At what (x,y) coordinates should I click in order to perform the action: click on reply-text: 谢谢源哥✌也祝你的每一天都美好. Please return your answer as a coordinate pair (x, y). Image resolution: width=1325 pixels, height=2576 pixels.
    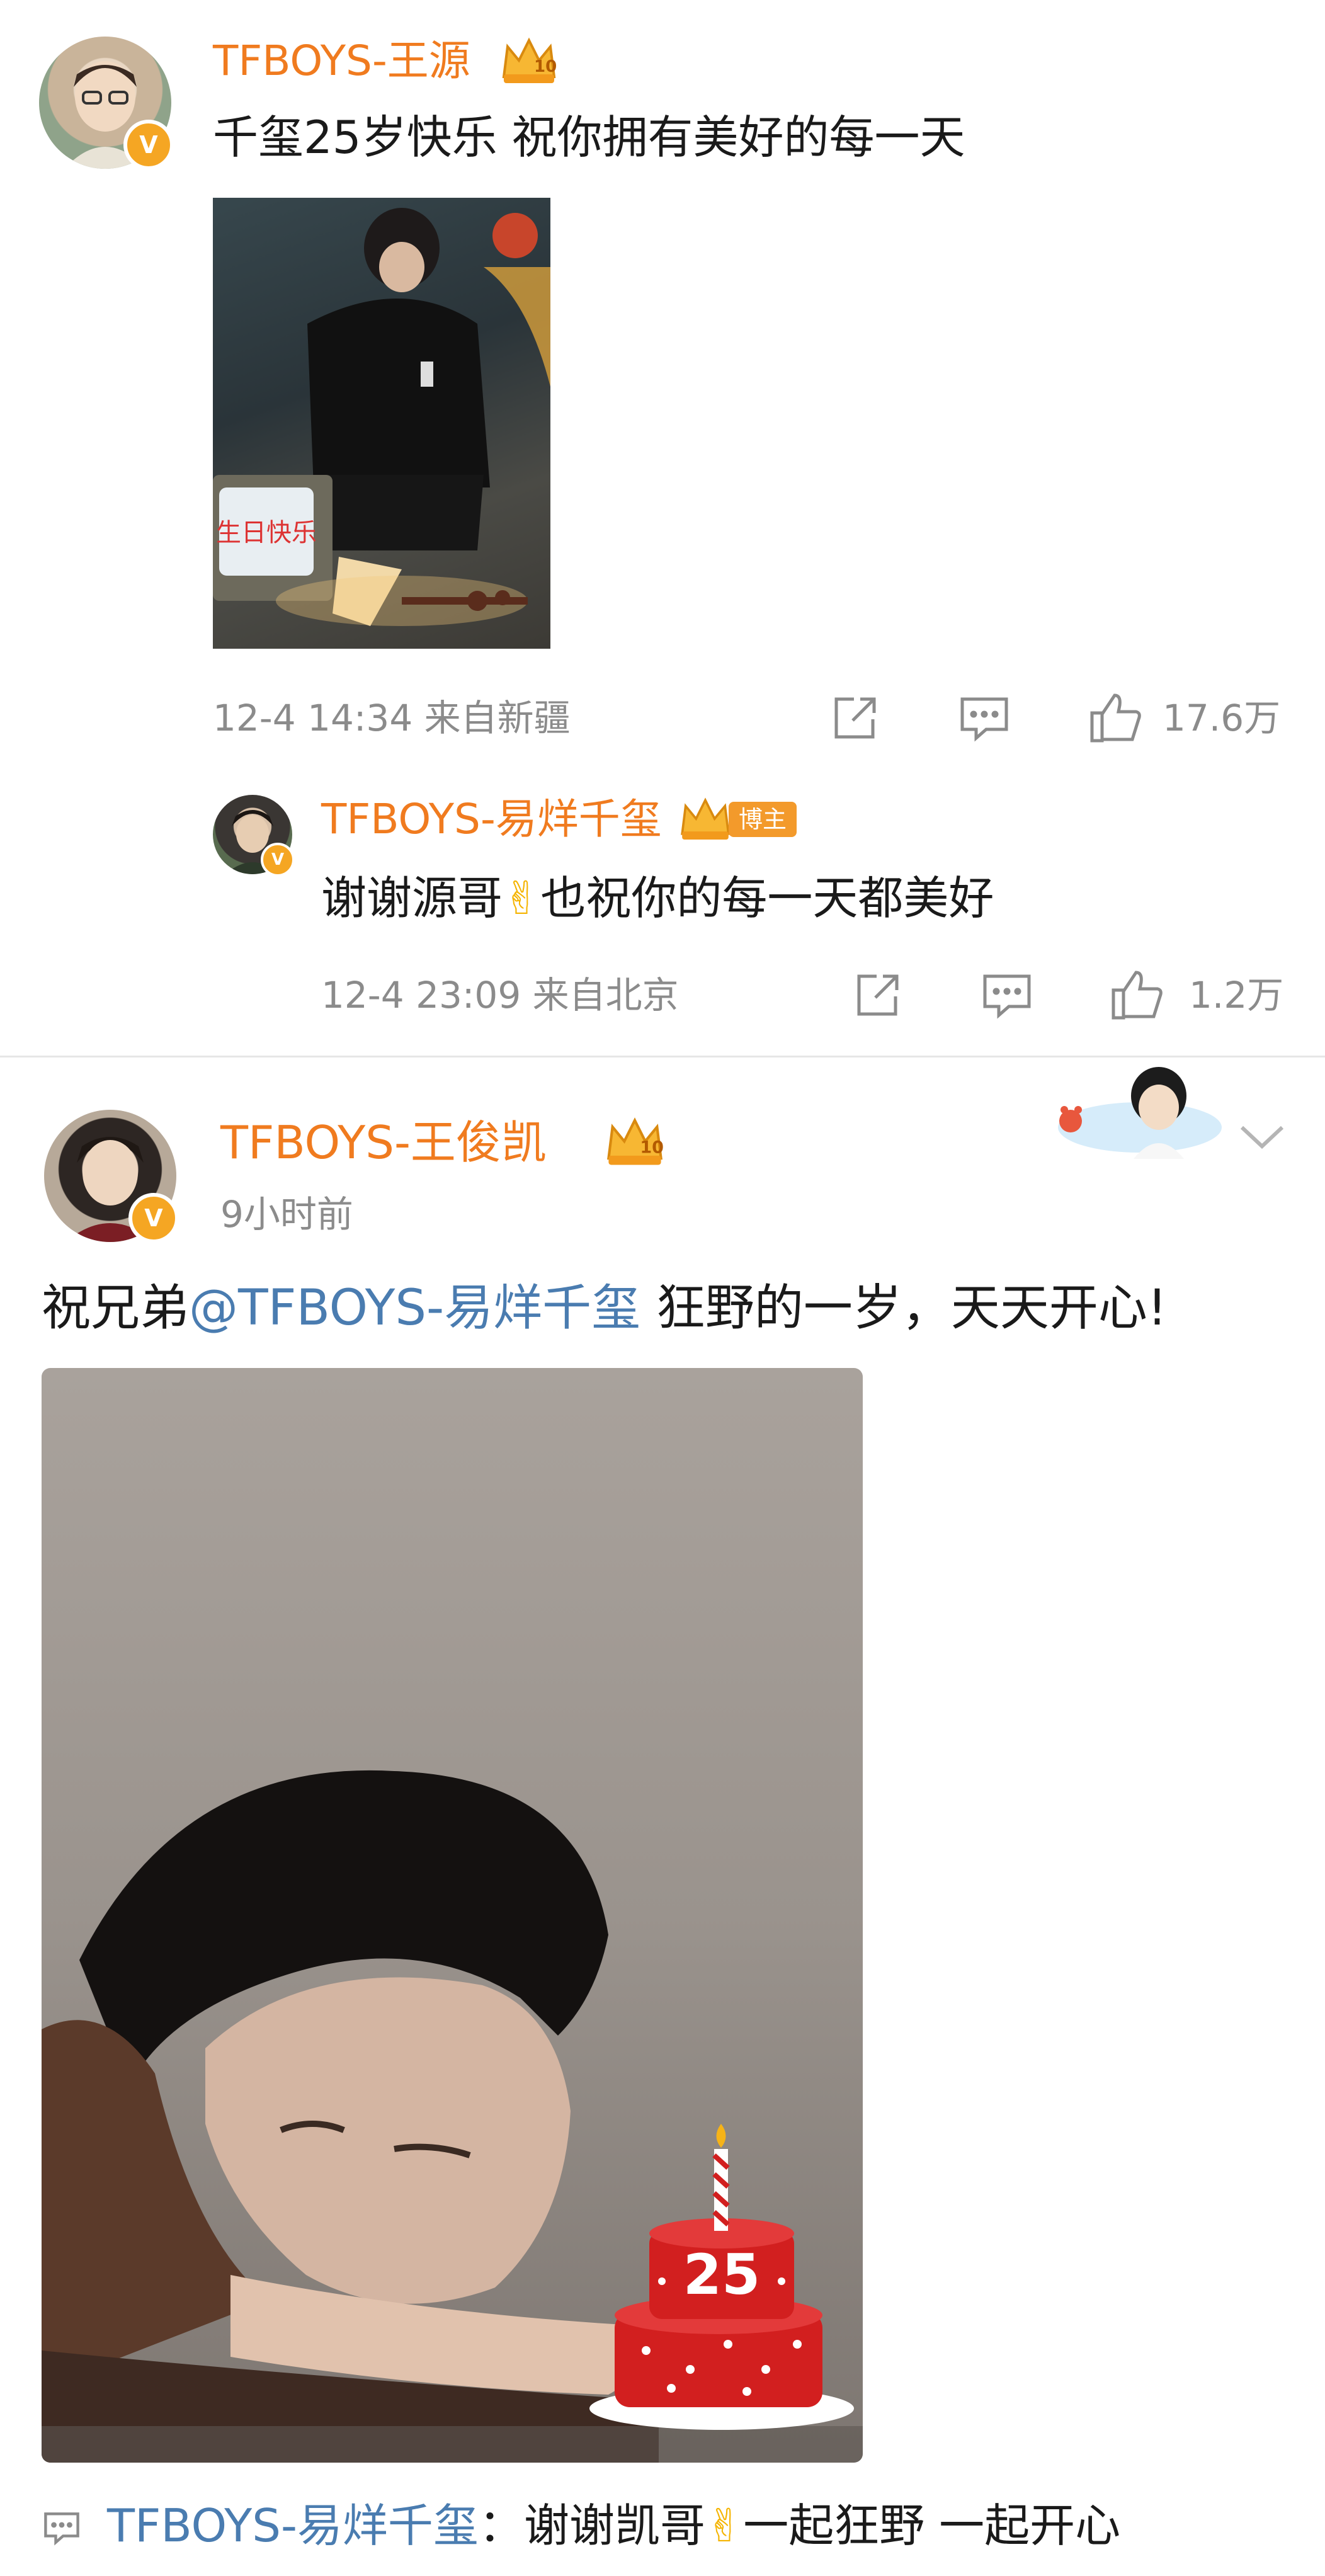
    Looking at the image, I should click on (657, 898).